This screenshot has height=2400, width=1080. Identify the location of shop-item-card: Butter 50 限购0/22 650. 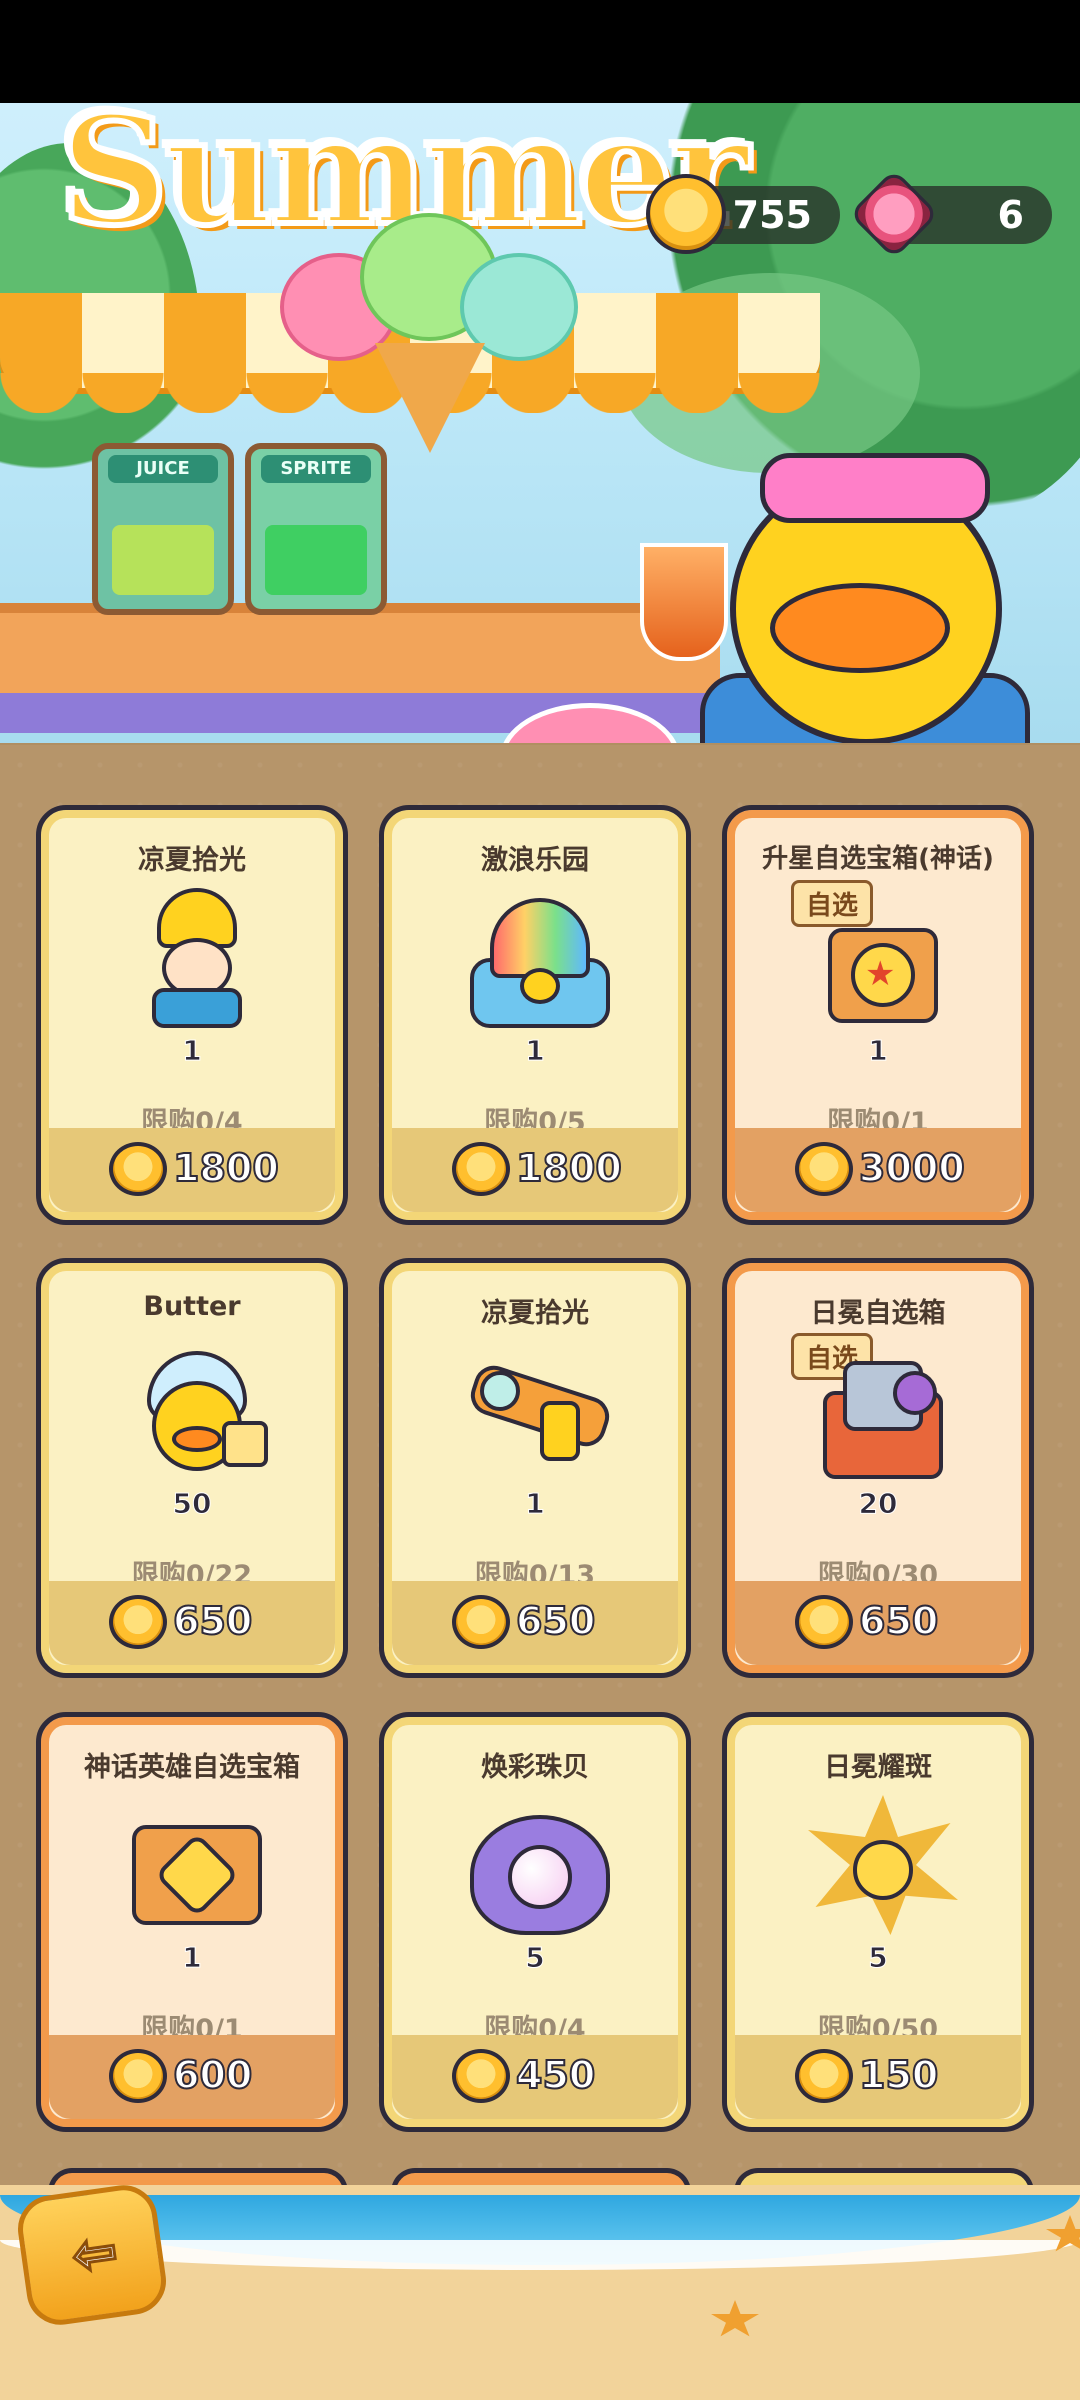
(192, 1468).